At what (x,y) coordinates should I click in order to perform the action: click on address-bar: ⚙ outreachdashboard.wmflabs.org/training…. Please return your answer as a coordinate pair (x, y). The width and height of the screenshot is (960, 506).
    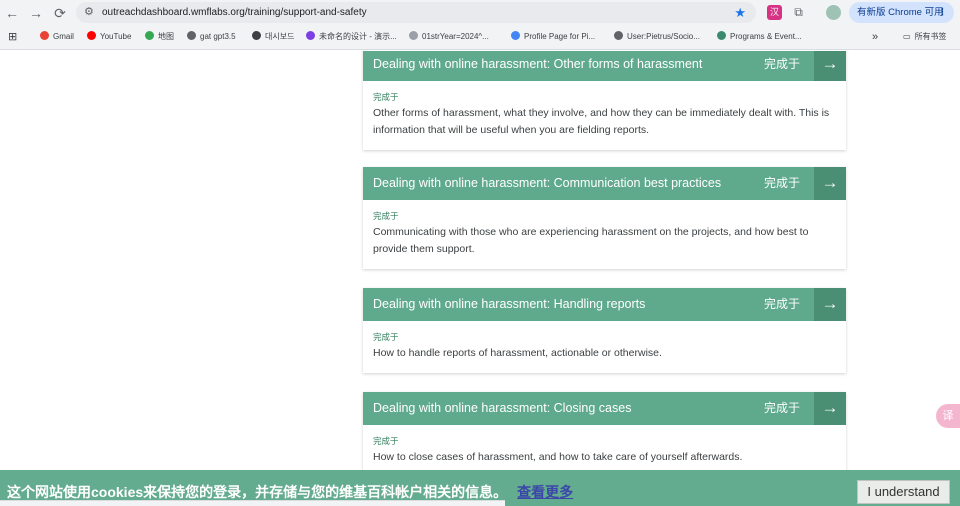
    Looking at the image, I should click on (416, 12).